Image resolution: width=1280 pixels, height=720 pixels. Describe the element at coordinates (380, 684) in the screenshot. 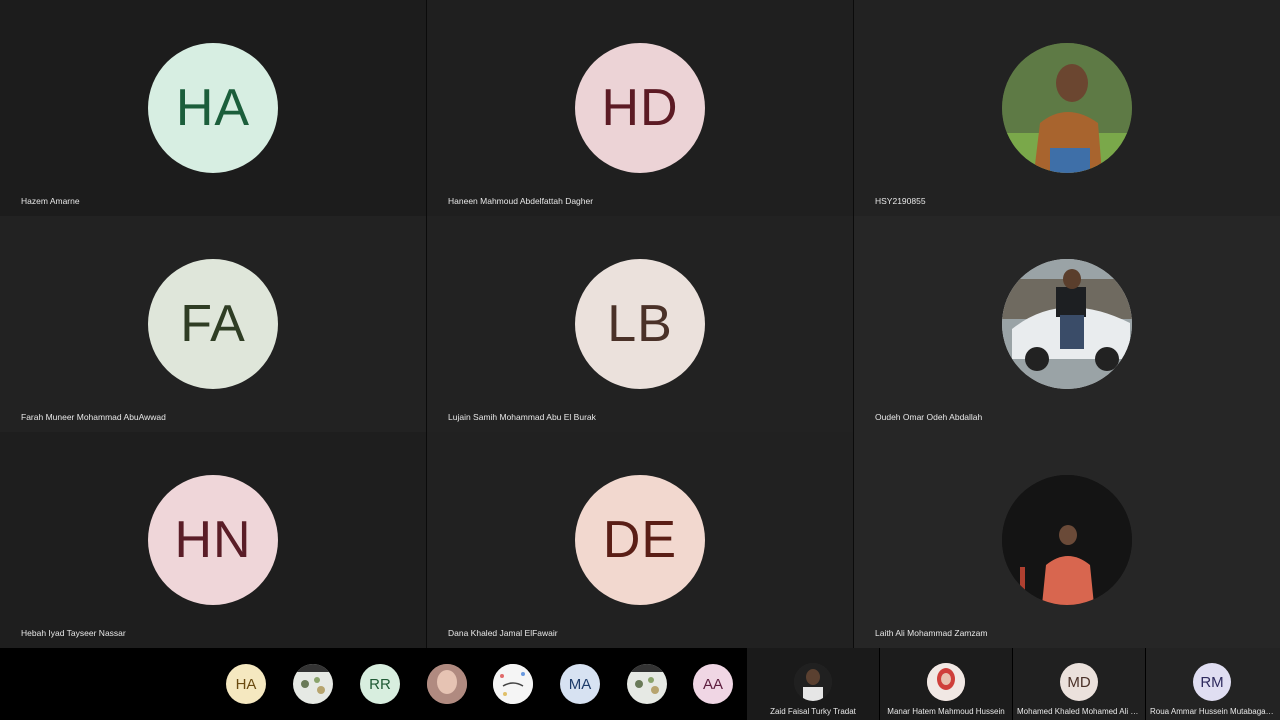

I see `avatar: RR` at that location.